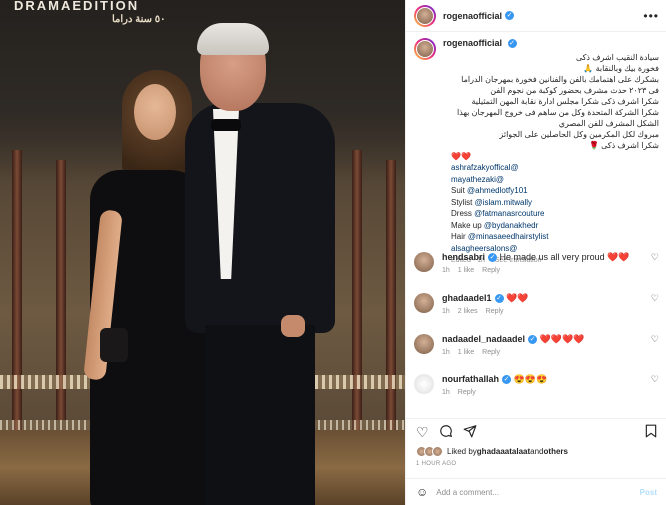 This screenshot has height=505, width=666. What do you see at coordinates (503, 202) in the screenshot?
I see `credit-handle-link: @islam.mitwally` at bounding box center [503, 202].